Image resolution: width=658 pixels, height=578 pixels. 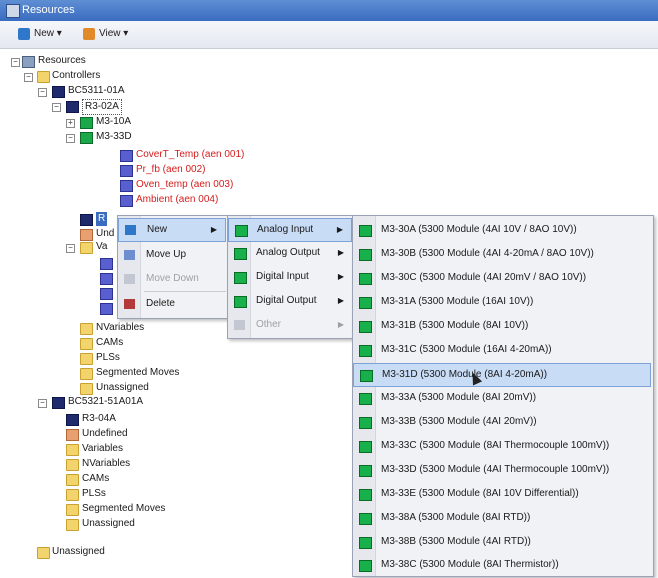 I want to click on menu-item-module: M3-33B (5300 Module (4AI 20mV)), so click(x=502, y=422).